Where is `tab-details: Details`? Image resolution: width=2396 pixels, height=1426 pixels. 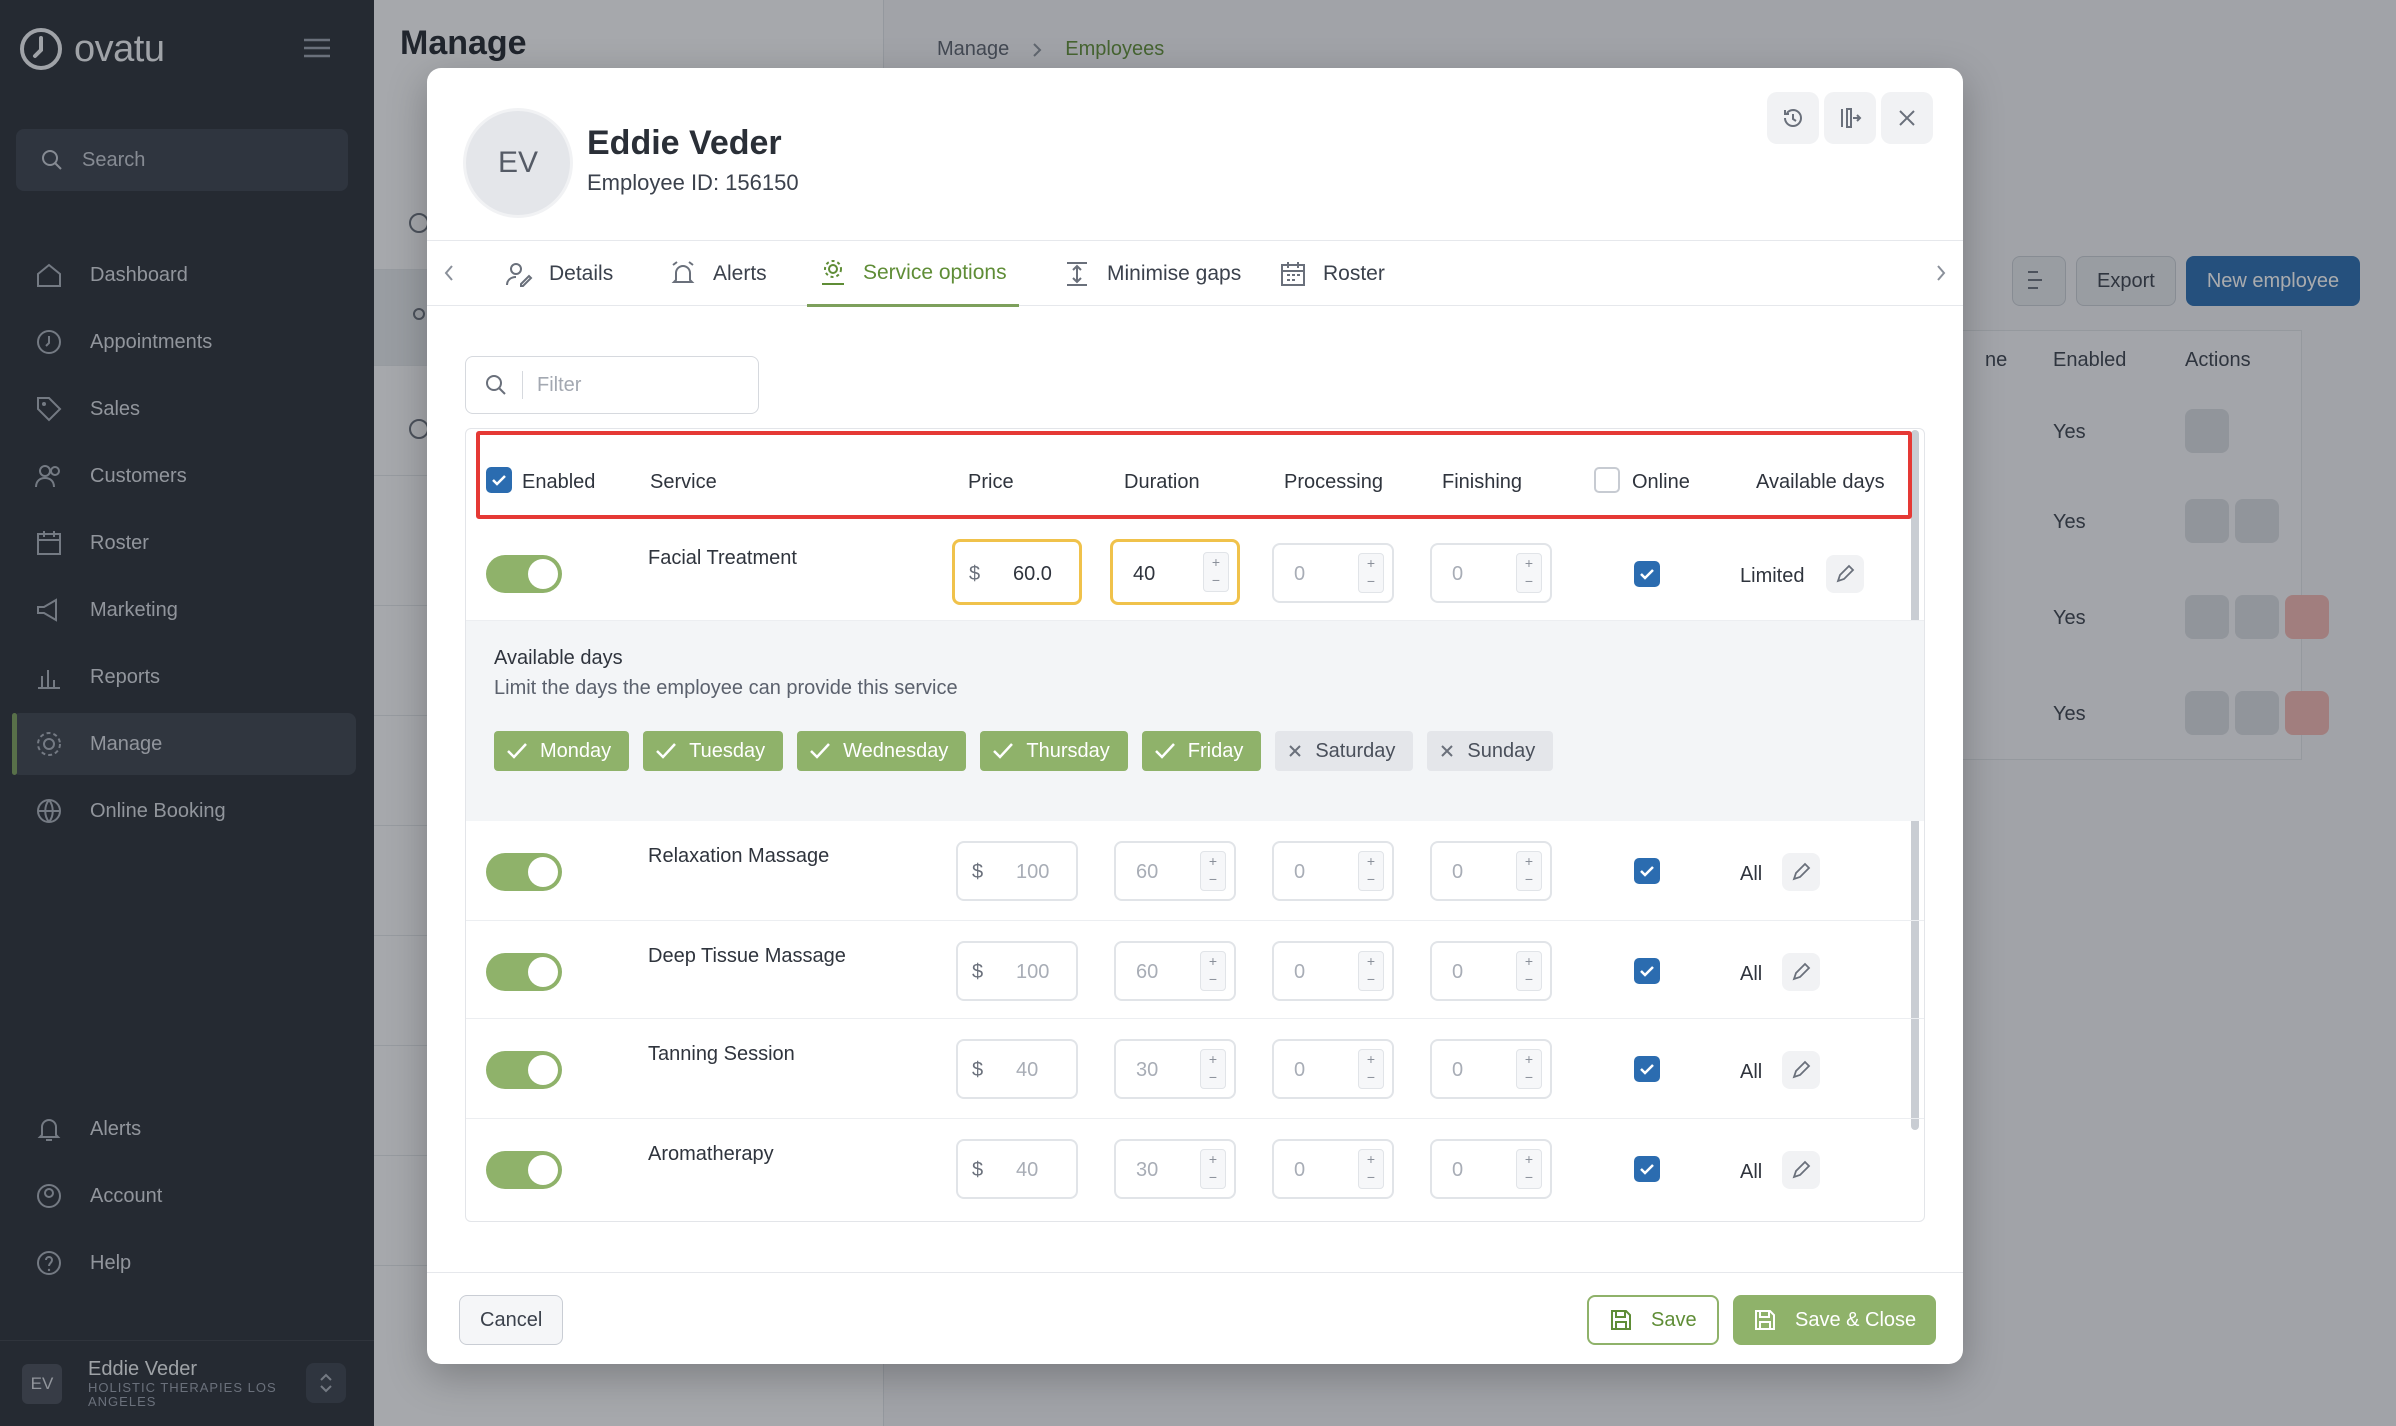
tab-details: Details is located at coordinates (559, 274).